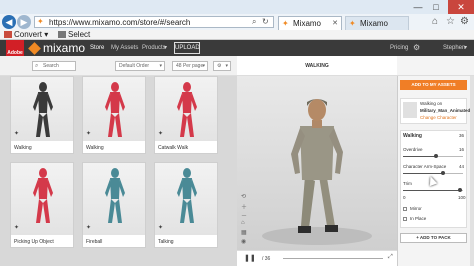 This screenshot has height=266, width=474. I want to click on pause-icon: ❚❚, so click(250, 258).